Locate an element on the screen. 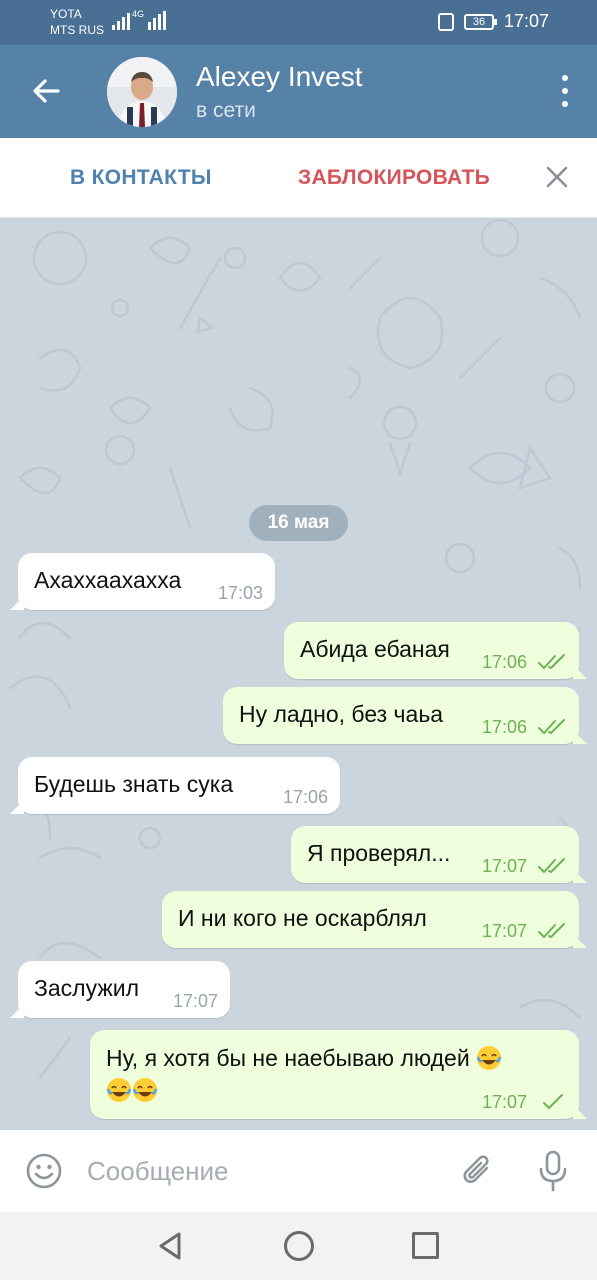 This screenshot has height=1280, width=597. message-outgoing: Я проверял... 17:07 is located at coordinates (439, 854).